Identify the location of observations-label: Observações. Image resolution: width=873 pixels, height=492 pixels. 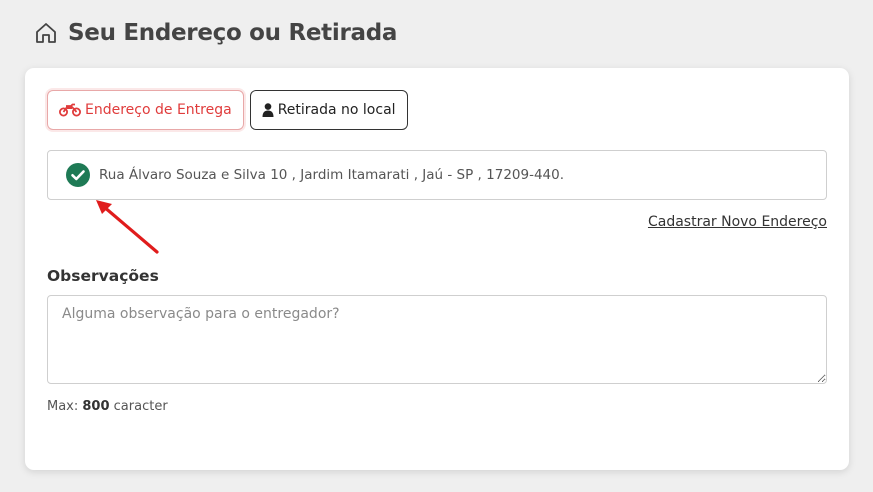
(103, 276).